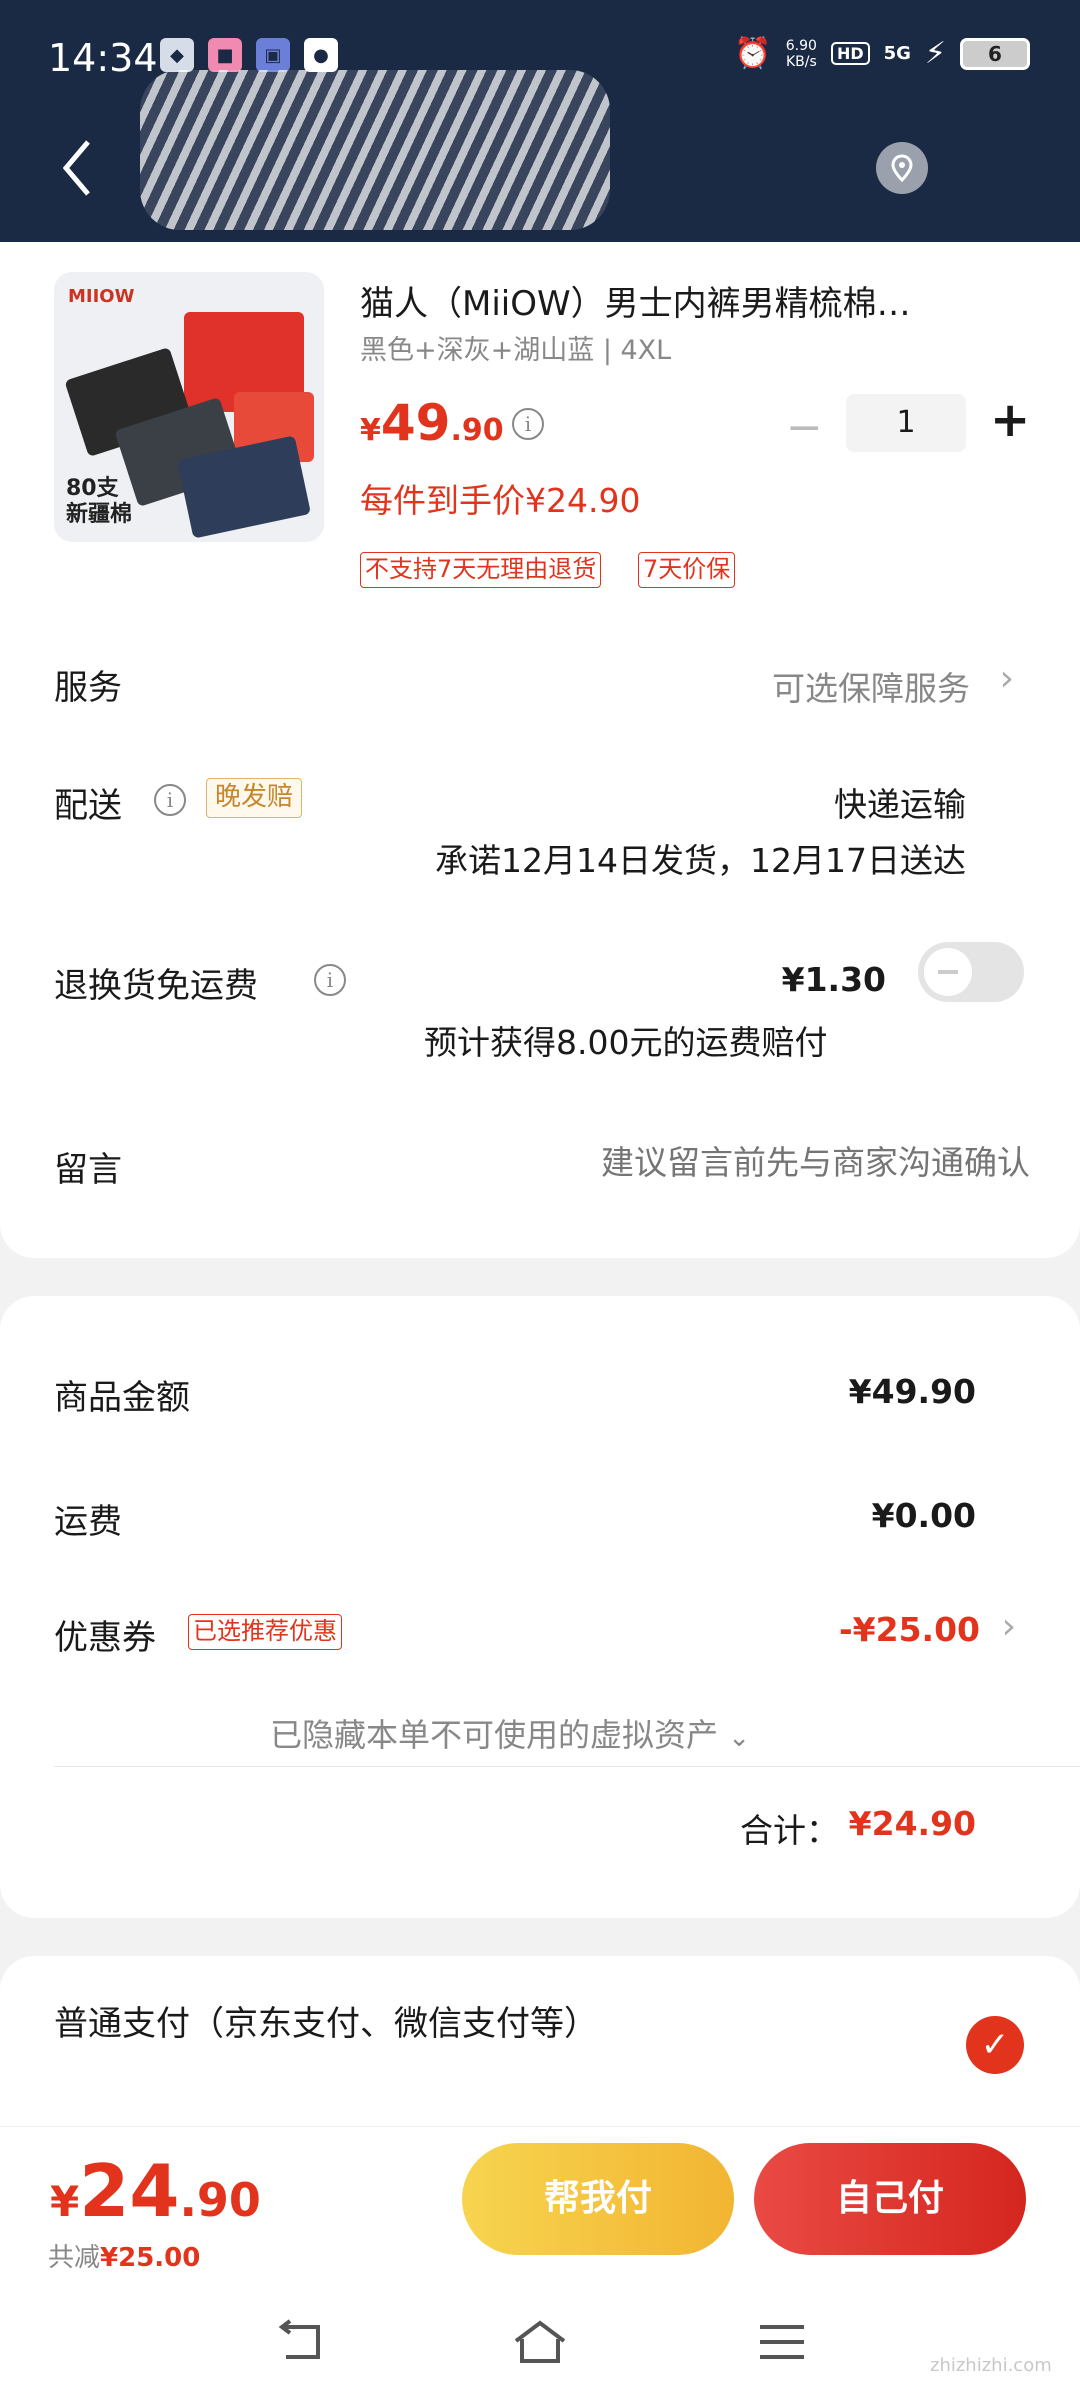 This screenshot has height=2400, width=1080. Describe the element at coordinates (995, 53) in the screenshot. I see `battery-icon: 6` at that location.